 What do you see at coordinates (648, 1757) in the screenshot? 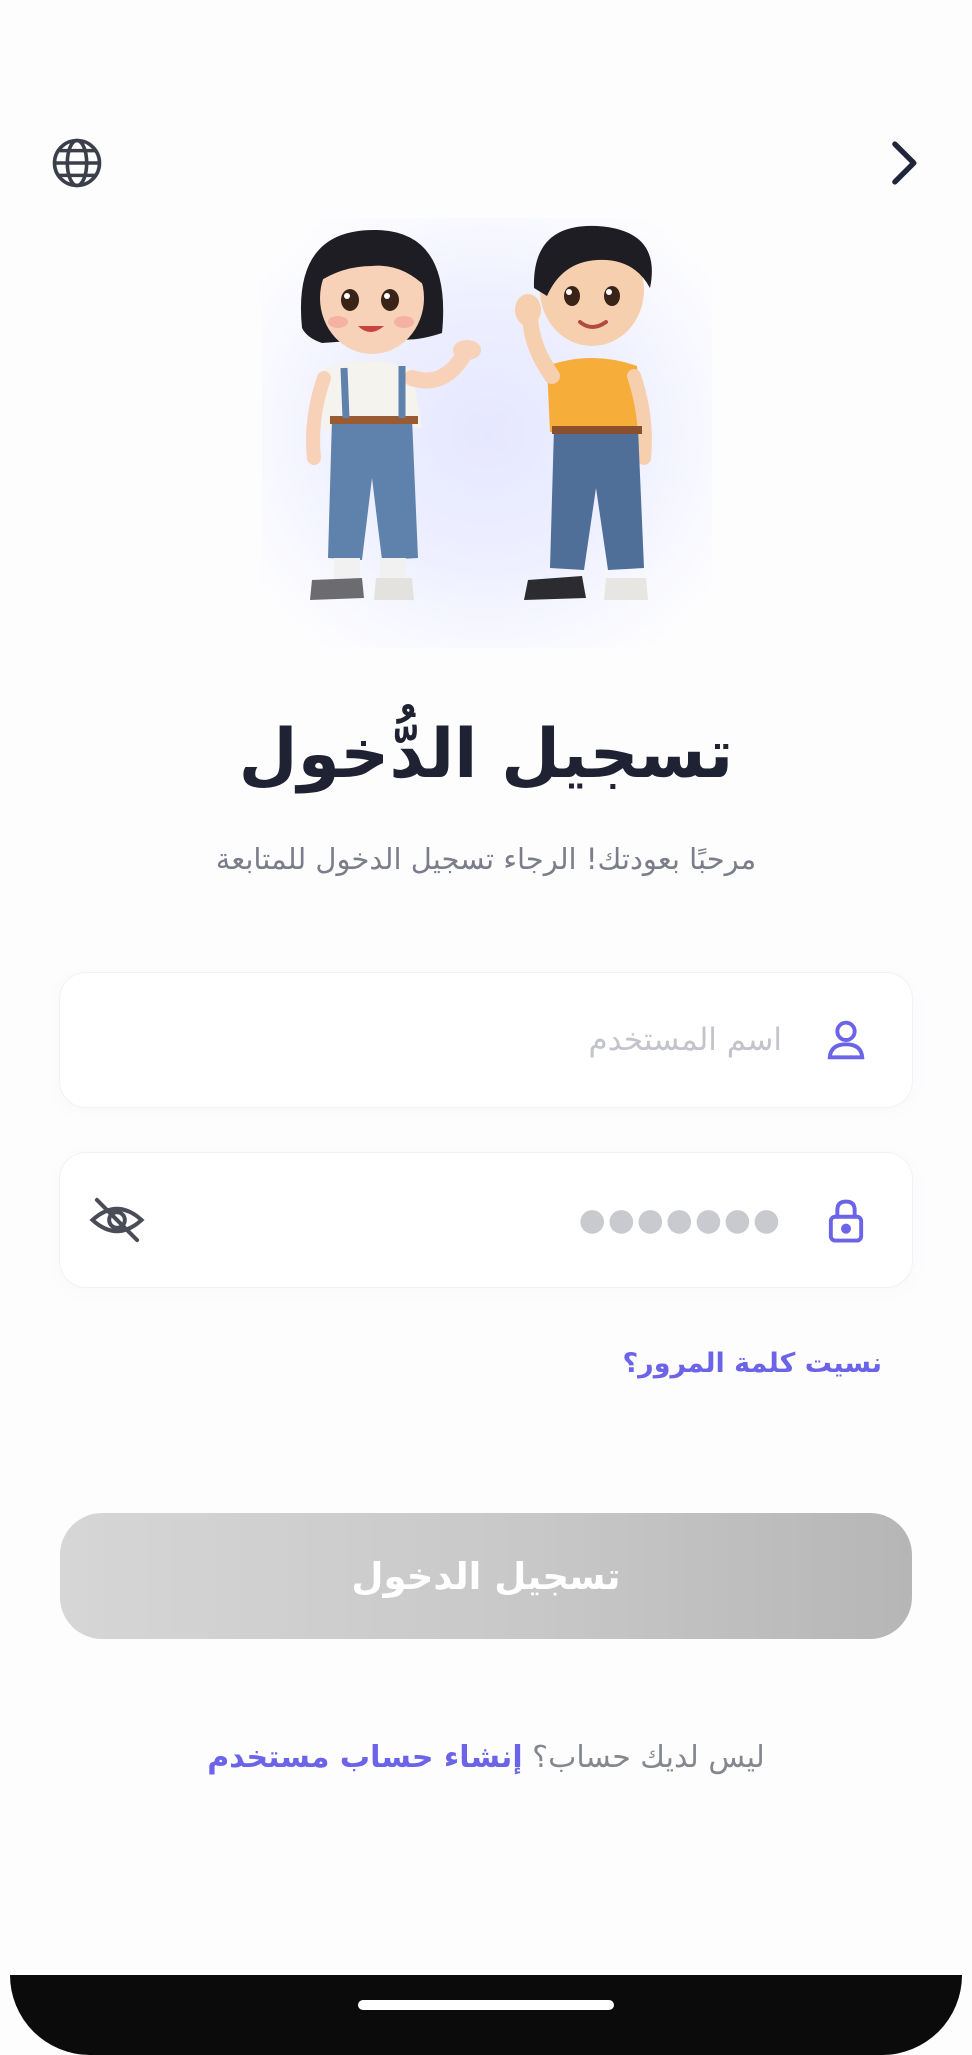
I see `signup-question: ليس لديك حساب؟` at bounding box center [648, 1757].